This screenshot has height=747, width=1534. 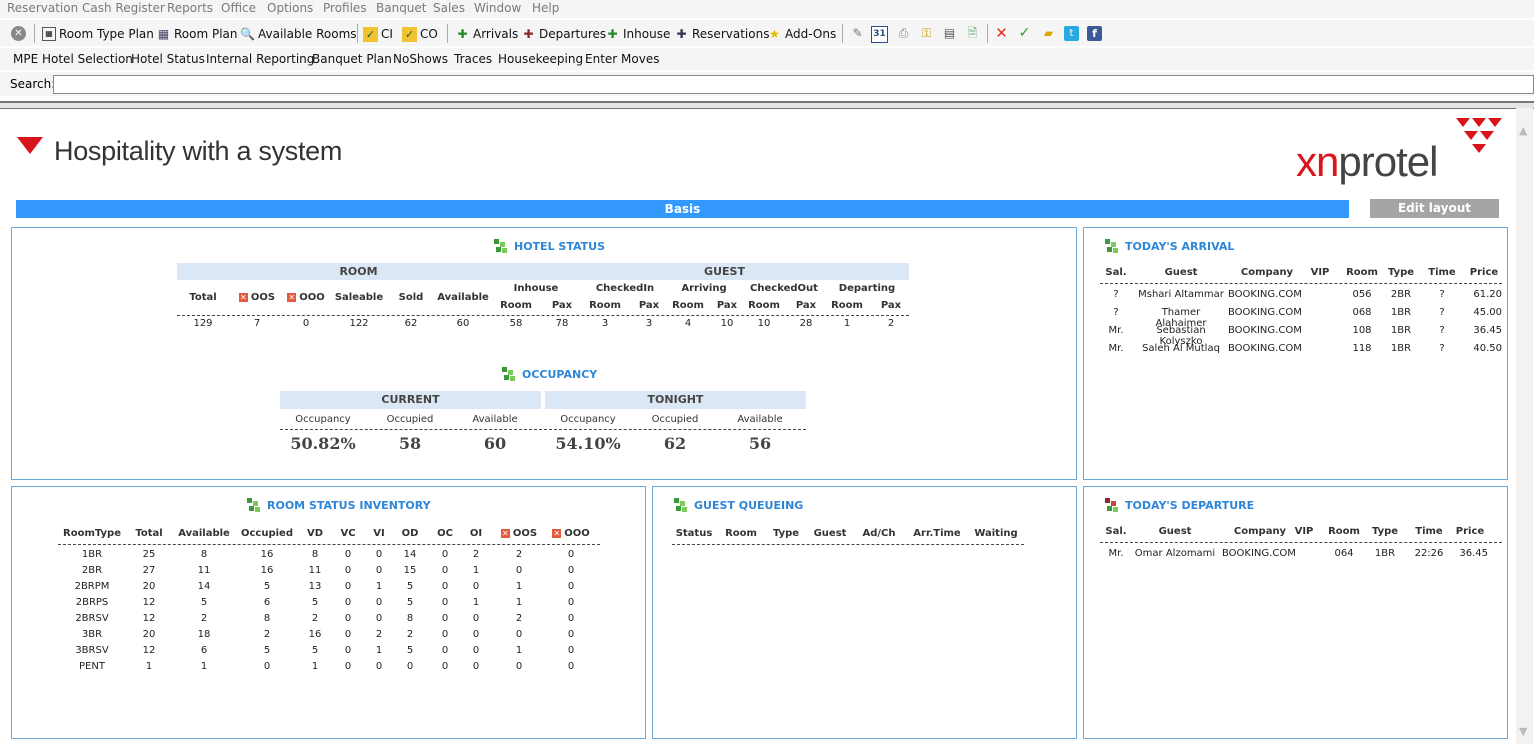 What do you see at coordinates (204, 666) in the screenshot?
I see `table-cell: 1` at bounding box center [204, 666].